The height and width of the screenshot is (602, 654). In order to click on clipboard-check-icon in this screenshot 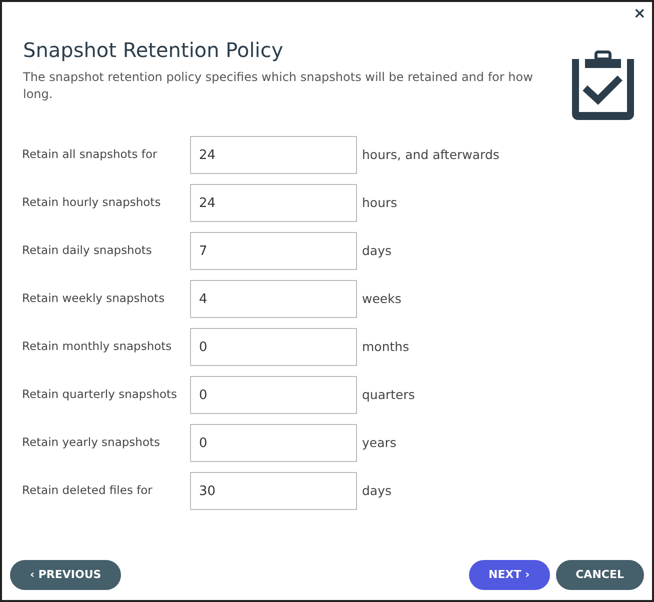, I will do `click(603, 86)`.